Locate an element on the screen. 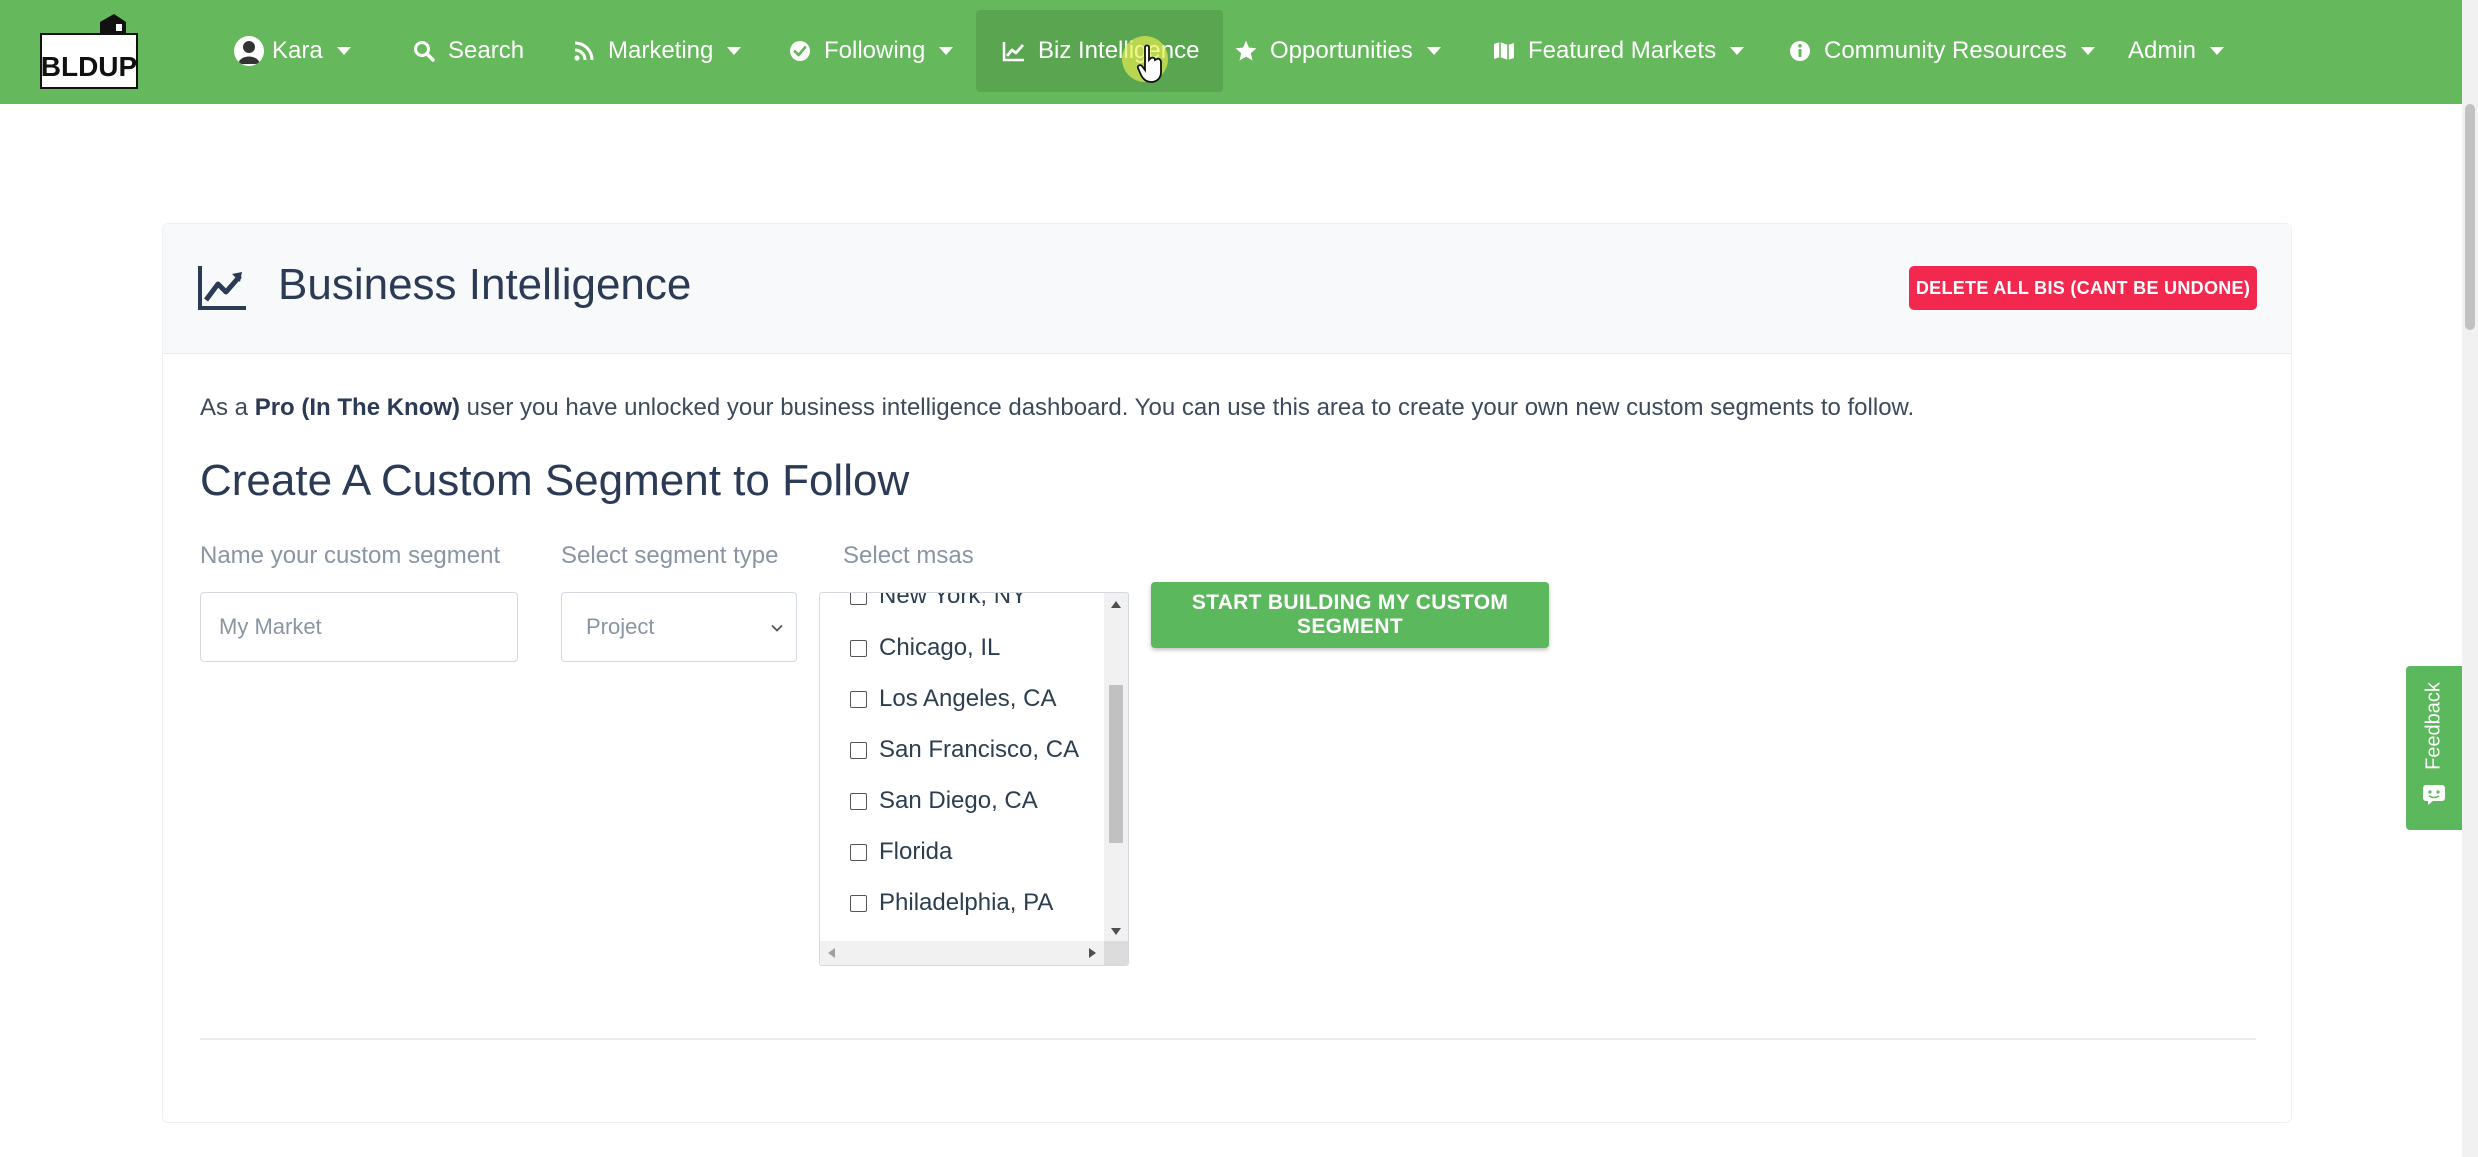  bldup-logo: BLDUP is located at coordinates (89, 51).